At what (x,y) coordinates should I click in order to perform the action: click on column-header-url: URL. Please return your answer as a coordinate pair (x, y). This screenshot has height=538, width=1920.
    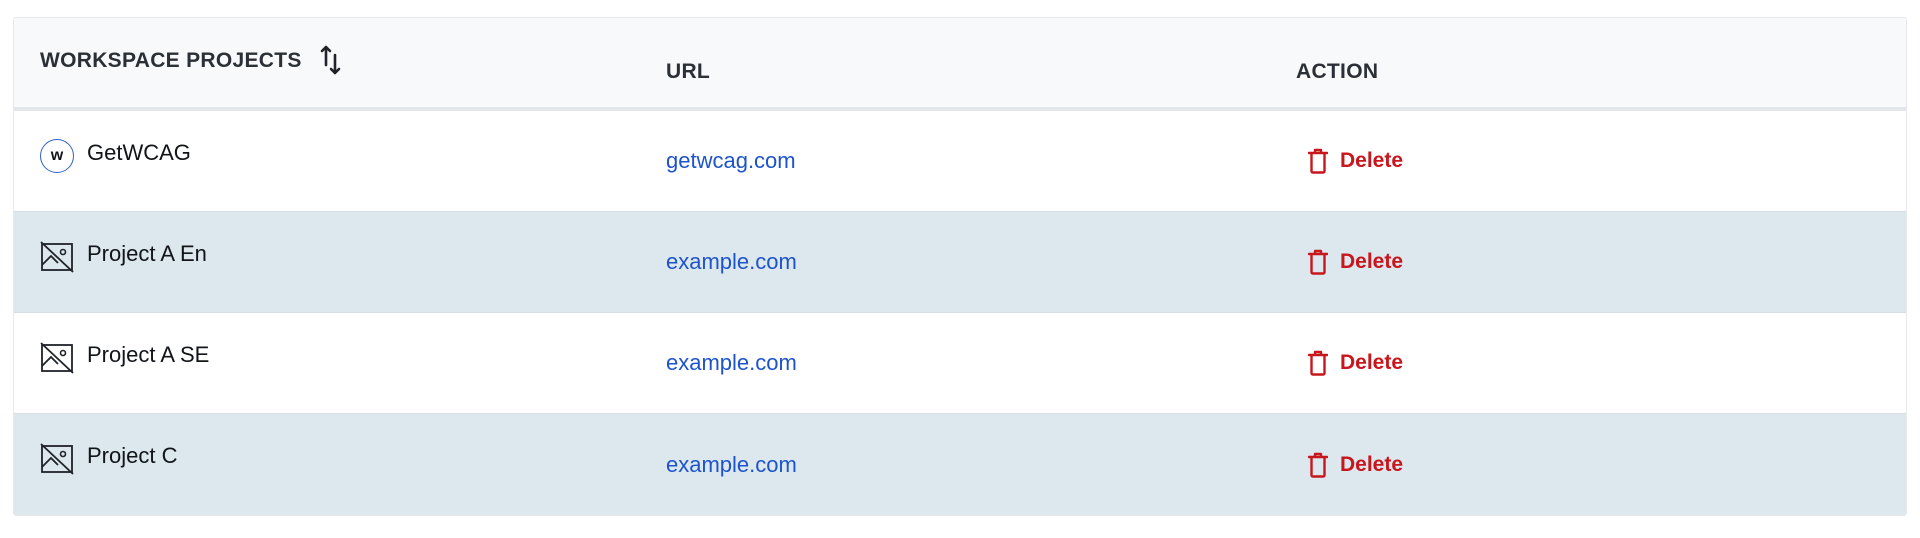
    Looking at the image, I should click on (959, 62).